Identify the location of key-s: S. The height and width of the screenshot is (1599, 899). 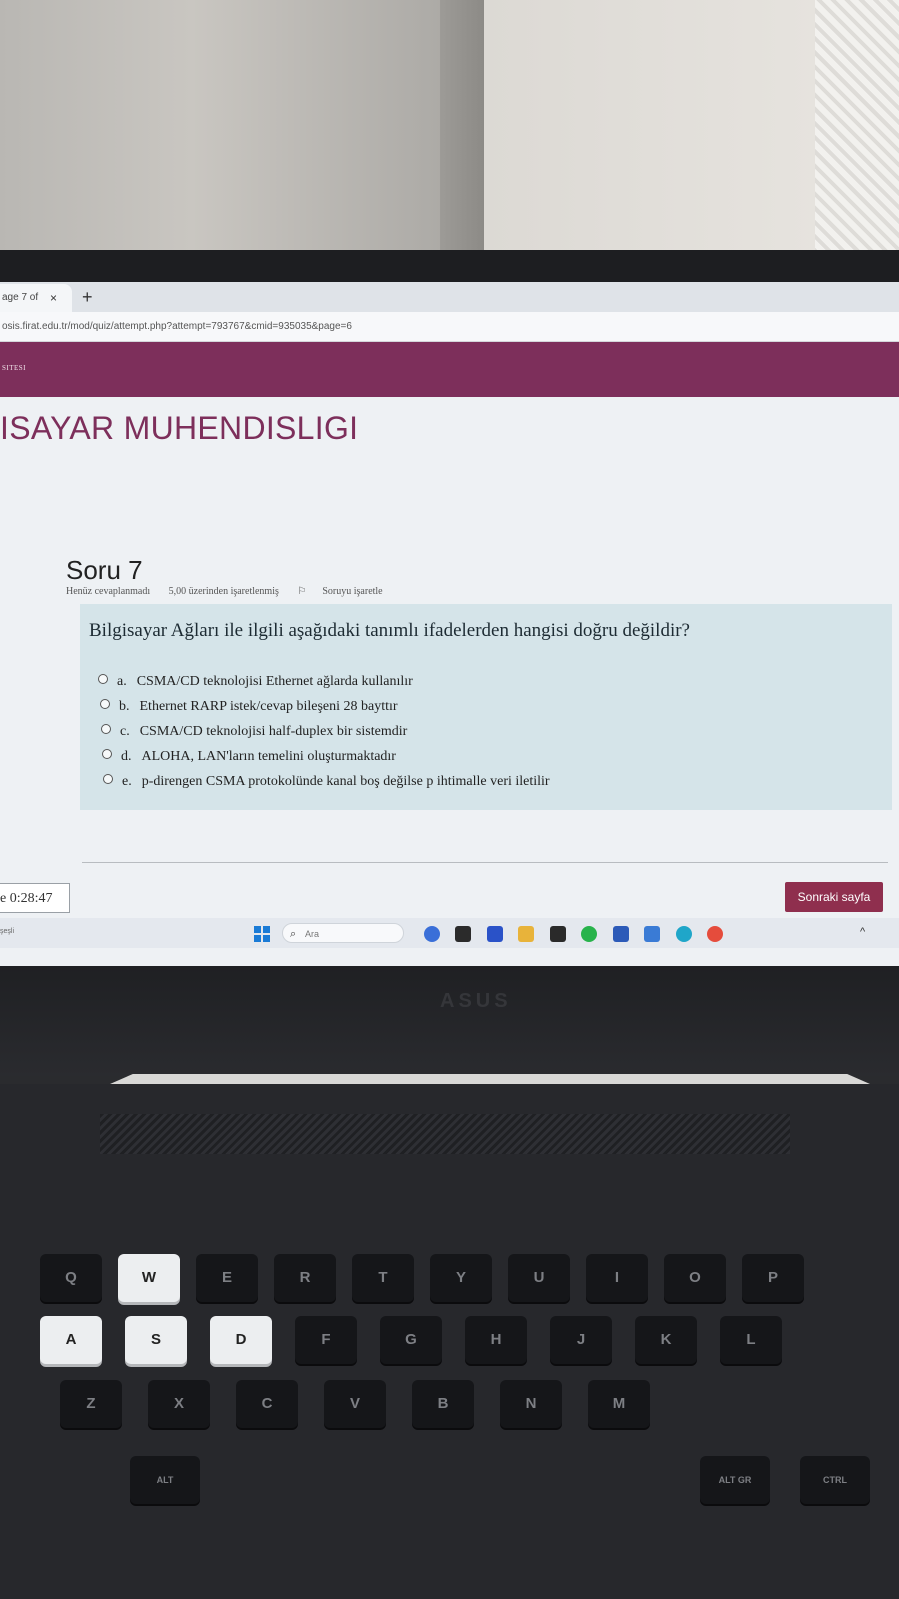
(156, 1340).